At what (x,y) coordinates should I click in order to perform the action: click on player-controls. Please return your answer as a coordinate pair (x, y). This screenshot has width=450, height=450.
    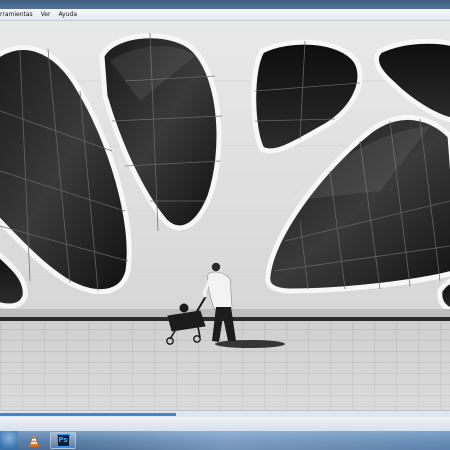
    Looking at the image, I should click on (225, 424).